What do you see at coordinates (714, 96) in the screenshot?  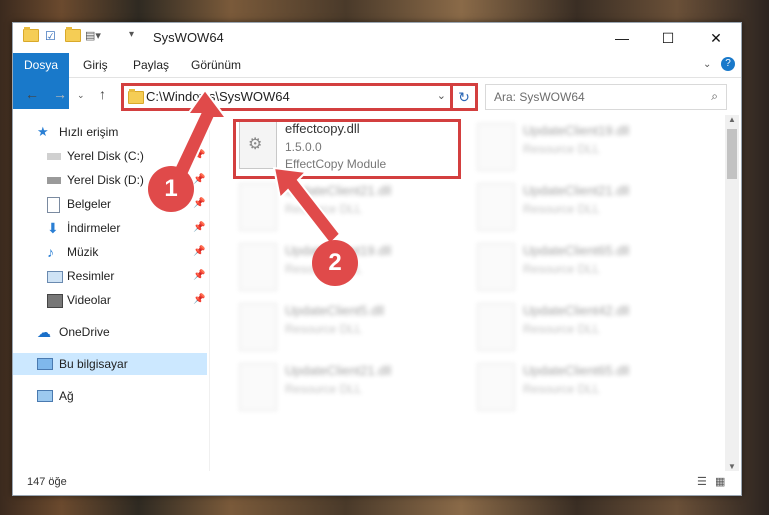 I see `search-icon: ⌕` at bounding box center [714, 96].